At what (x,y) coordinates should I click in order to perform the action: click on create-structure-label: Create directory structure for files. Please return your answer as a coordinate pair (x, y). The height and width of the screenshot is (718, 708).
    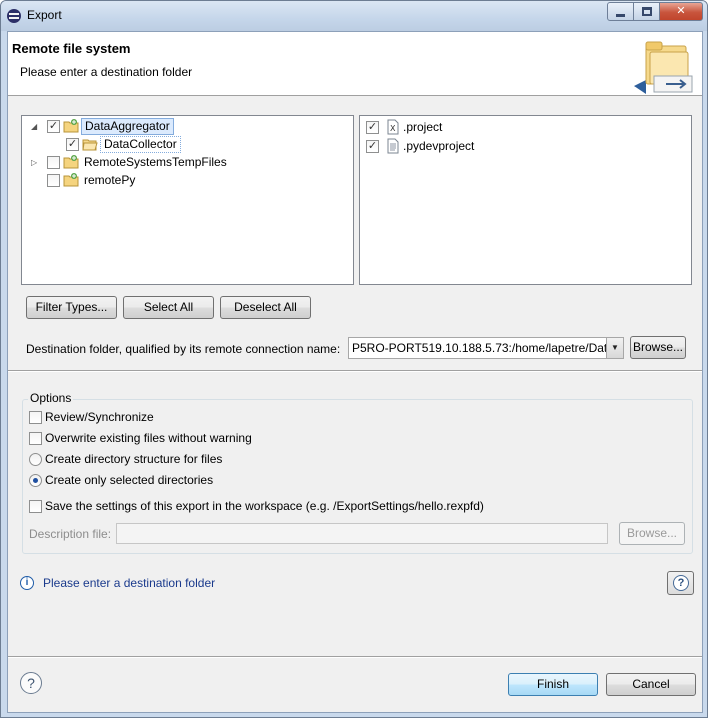
    Looking at the image, I should click on (134, 459).